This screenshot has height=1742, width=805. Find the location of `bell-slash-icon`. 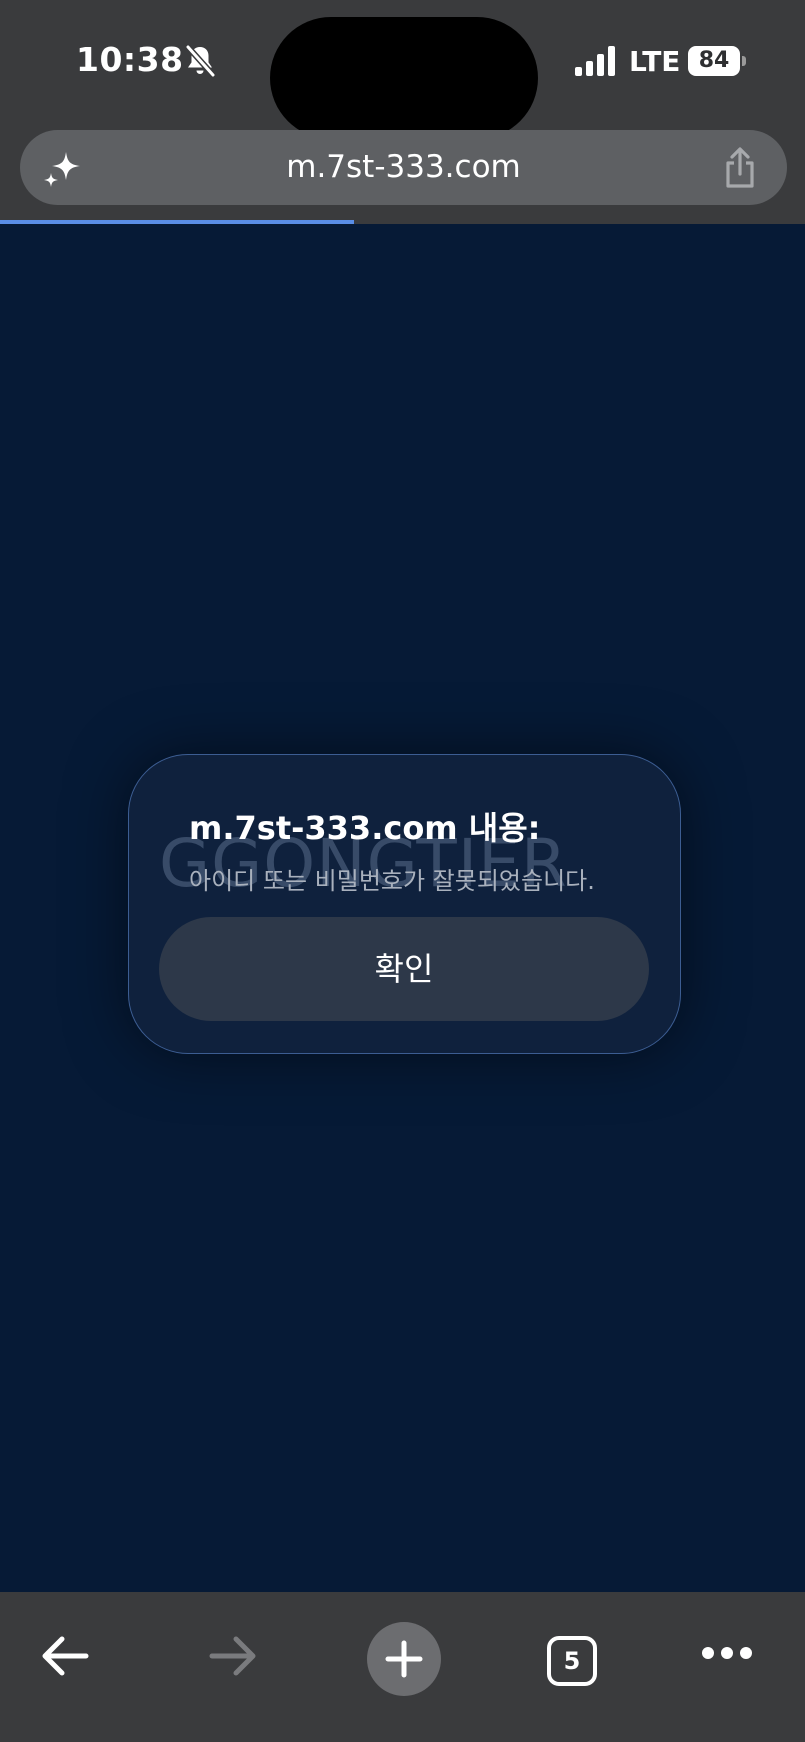

bell-slash-icon is located at coordinates (200, 61).